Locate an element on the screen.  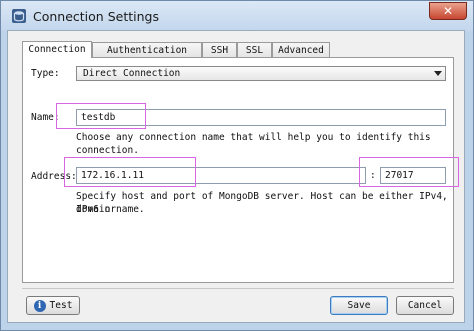
cancel-button: Cancel is located at coordinates (425, 305).